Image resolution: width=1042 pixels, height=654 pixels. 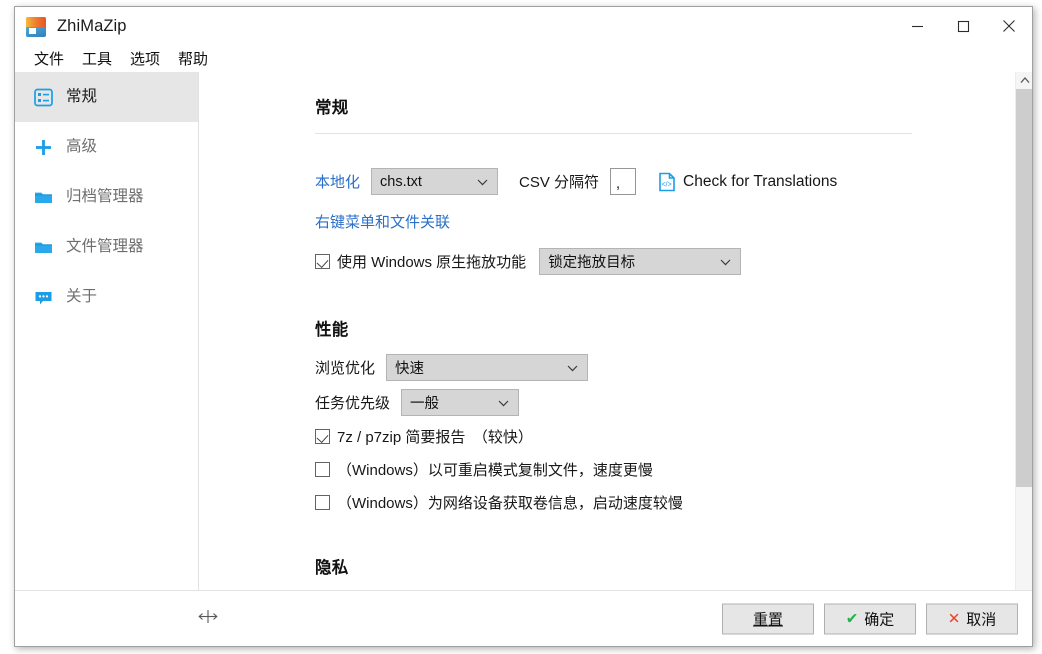 What do you see at coordinates (43, 297) in the screenshot?
I see `speech-bubble-icon` at bounding box center [43, 297].